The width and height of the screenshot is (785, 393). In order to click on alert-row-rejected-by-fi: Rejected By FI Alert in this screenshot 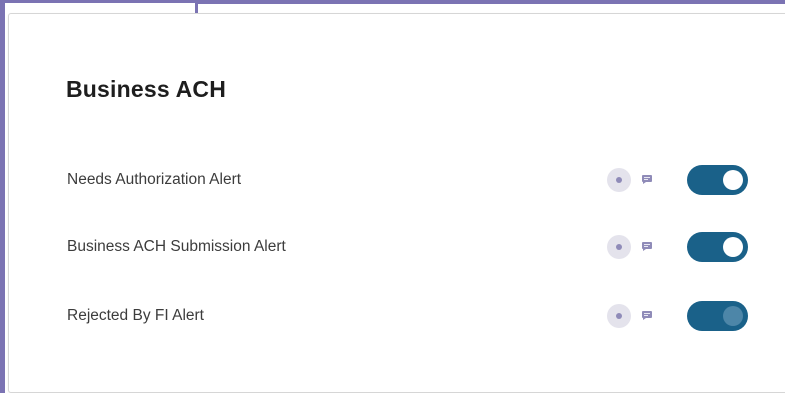, I will do `click(416, 317)`.